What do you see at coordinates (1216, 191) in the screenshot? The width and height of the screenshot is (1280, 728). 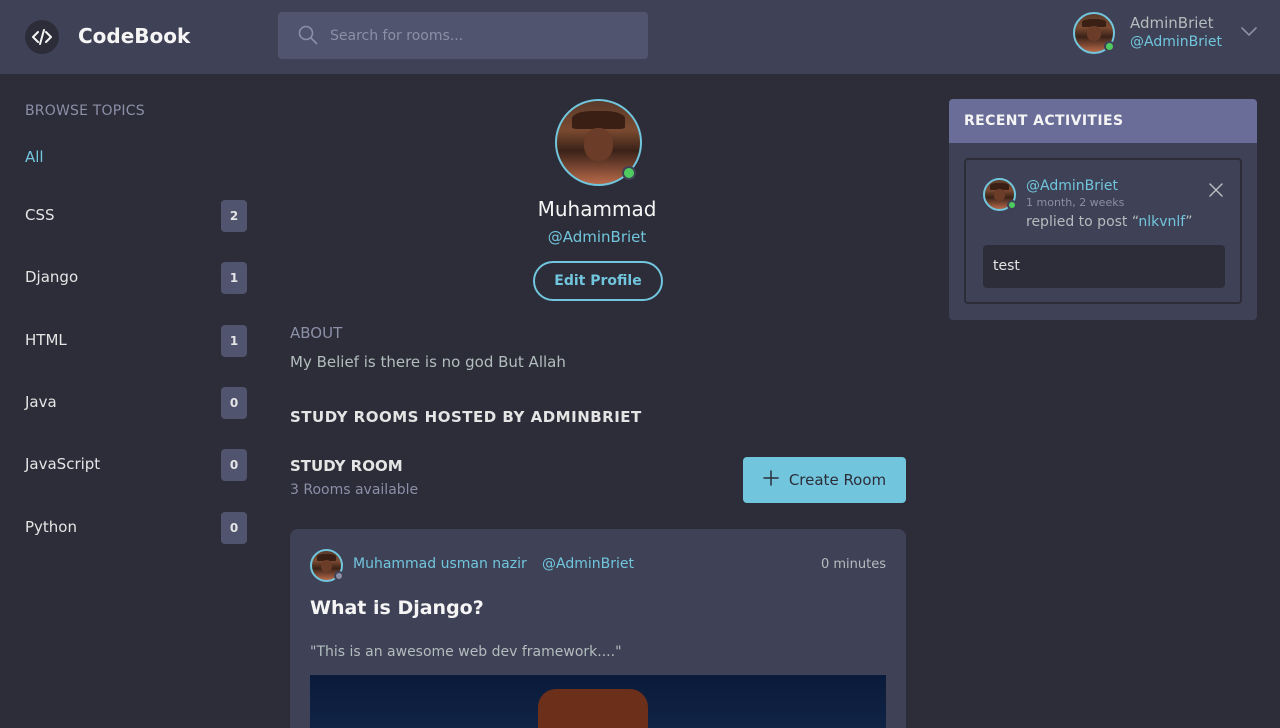 I see `close-icon` at bounding box center [1216, 191].